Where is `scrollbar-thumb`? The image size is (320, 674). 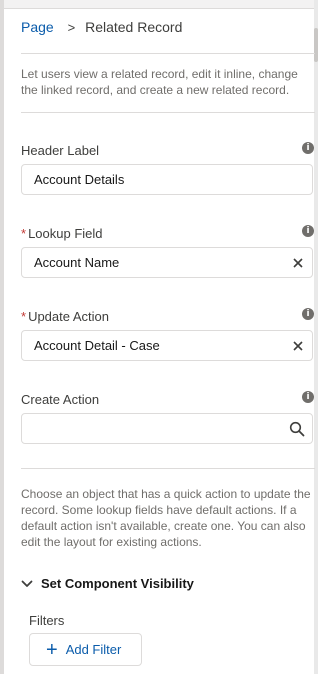
scrollbar-thumb is located at coordinates (316, 45).